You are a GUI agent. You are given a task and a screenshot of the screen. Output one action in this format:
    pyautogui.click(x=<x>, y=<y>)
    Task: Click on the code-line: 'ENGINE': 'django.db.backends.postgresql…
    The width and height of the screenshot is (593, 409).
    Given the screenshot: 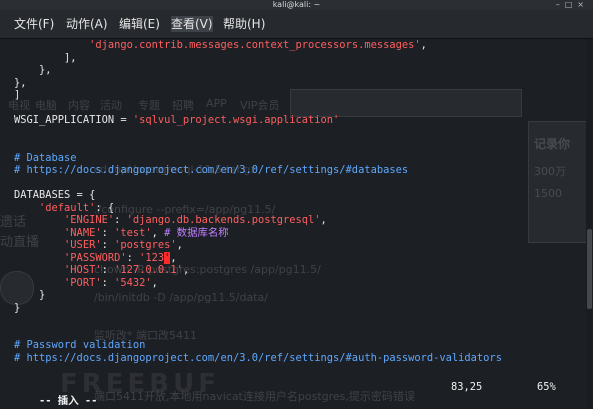 What is the action you would take?
    pyautogui.click(x=301, y=220)
    